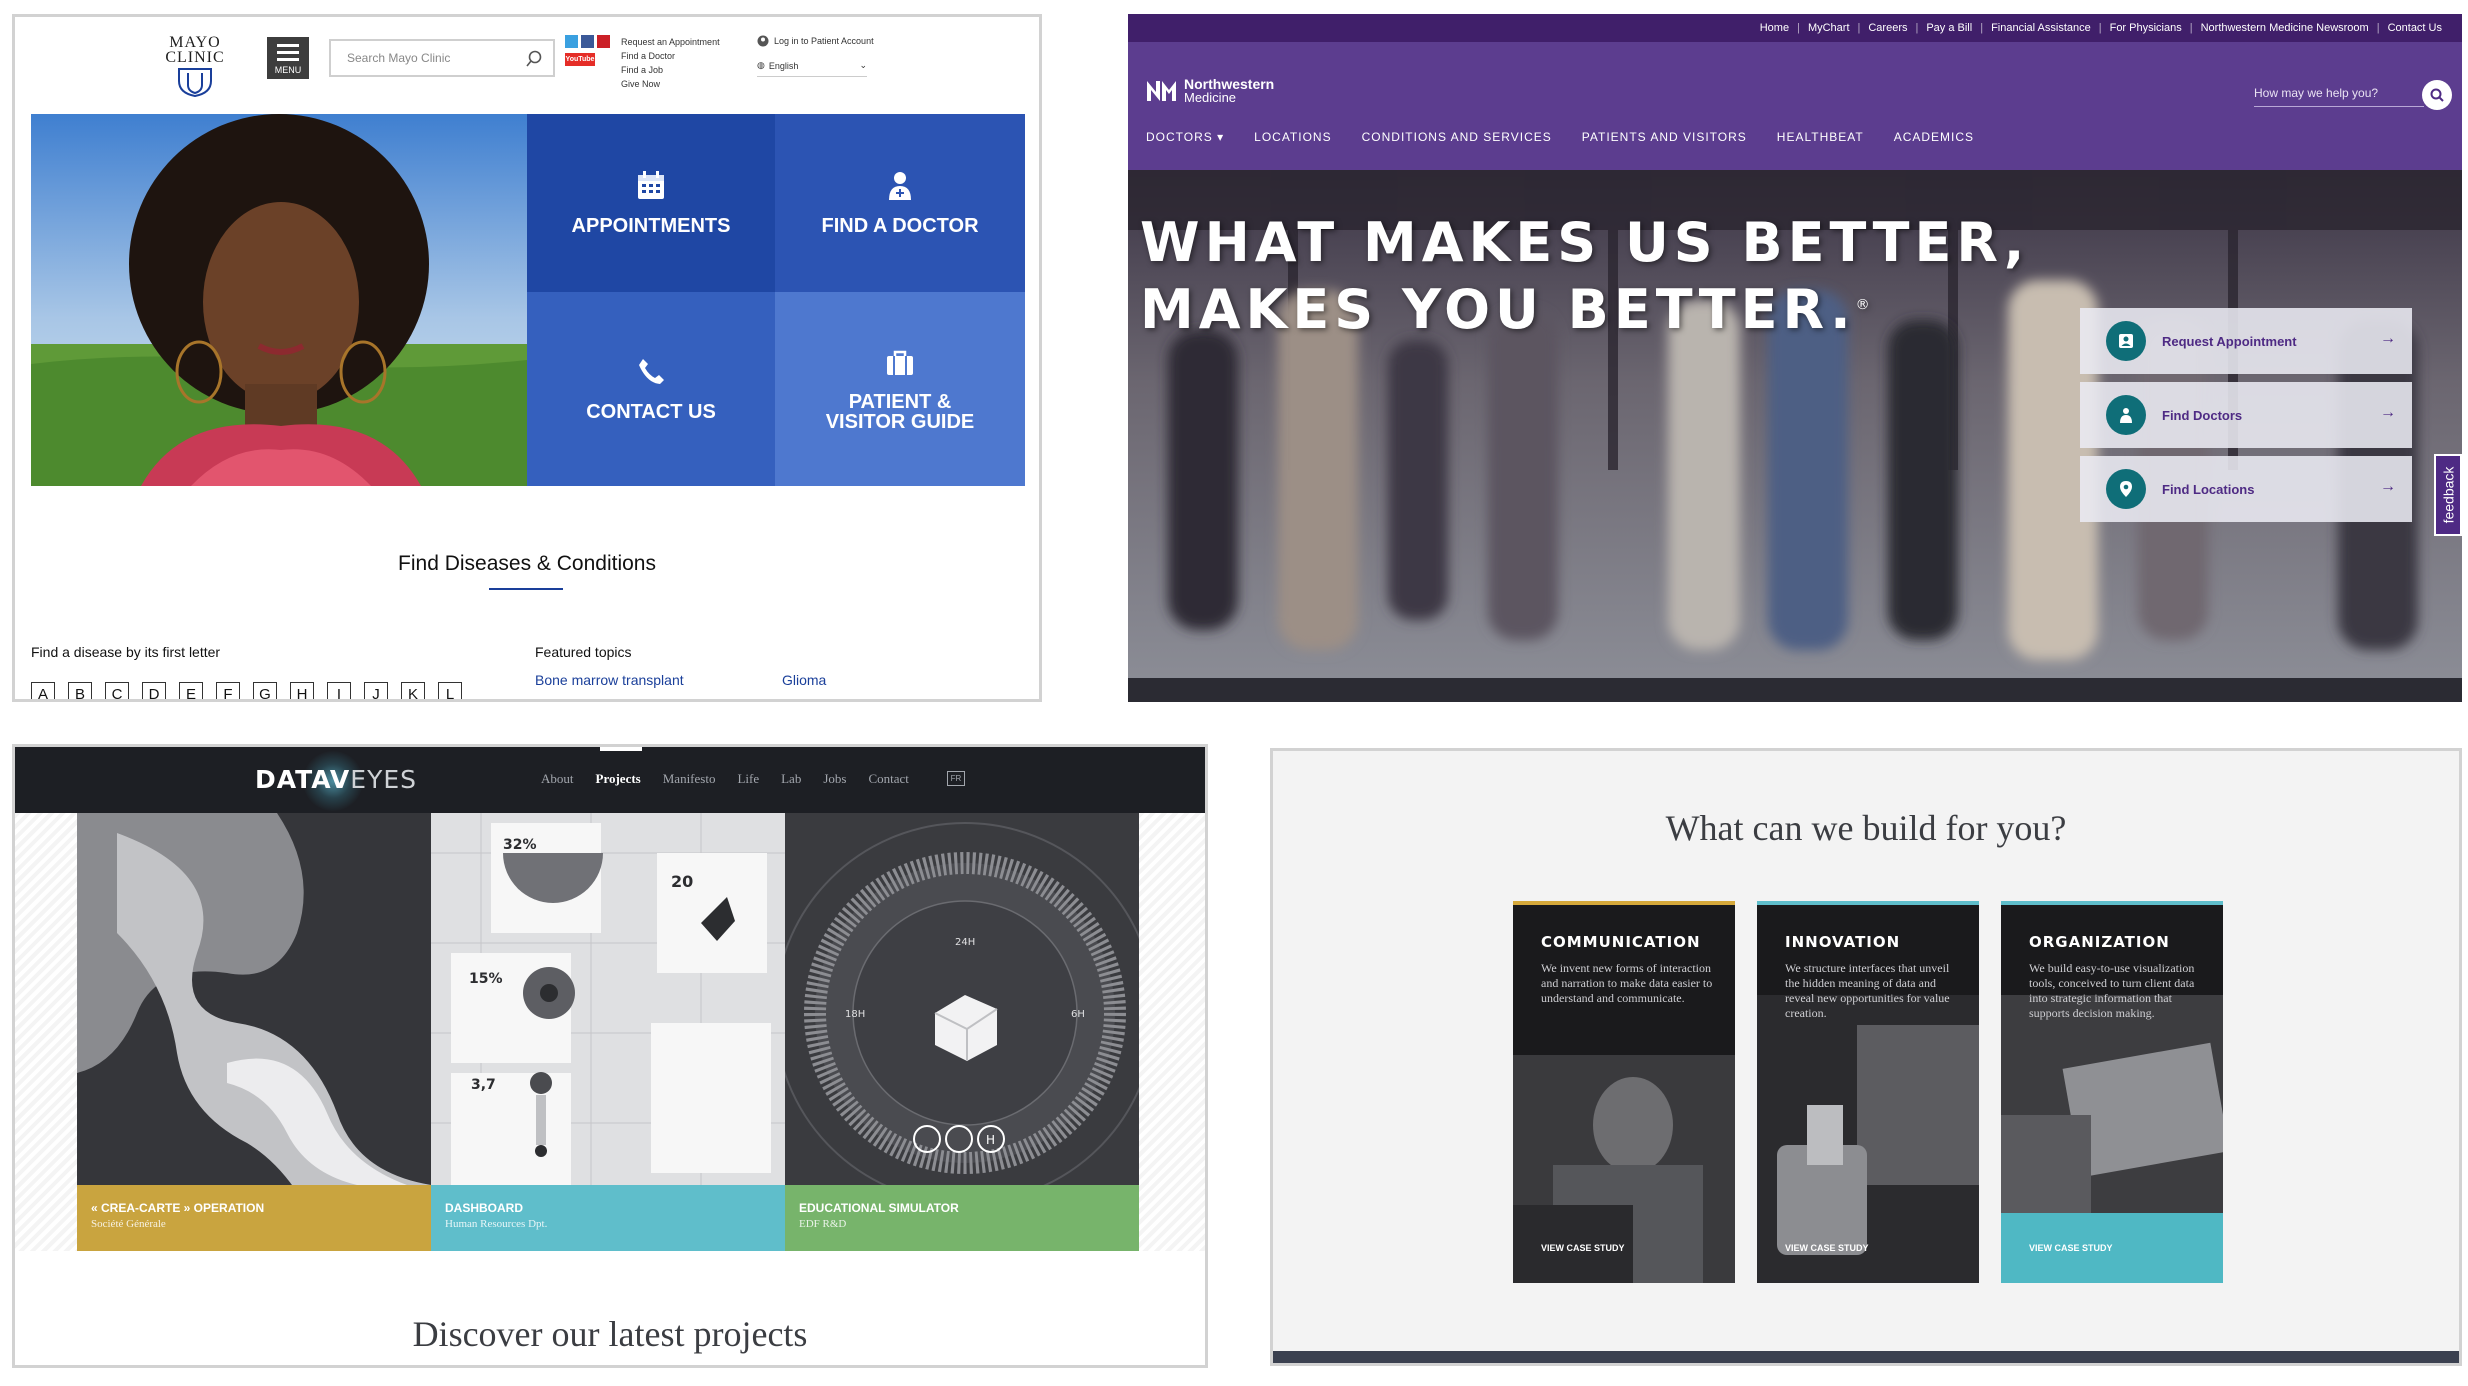 This screenshot has width=2468, height=1386. What do you see at coordinates (1829, 28) in the screenshot?
I see `util-link-mychart: MyChart` at bounding box center [1829, 28].